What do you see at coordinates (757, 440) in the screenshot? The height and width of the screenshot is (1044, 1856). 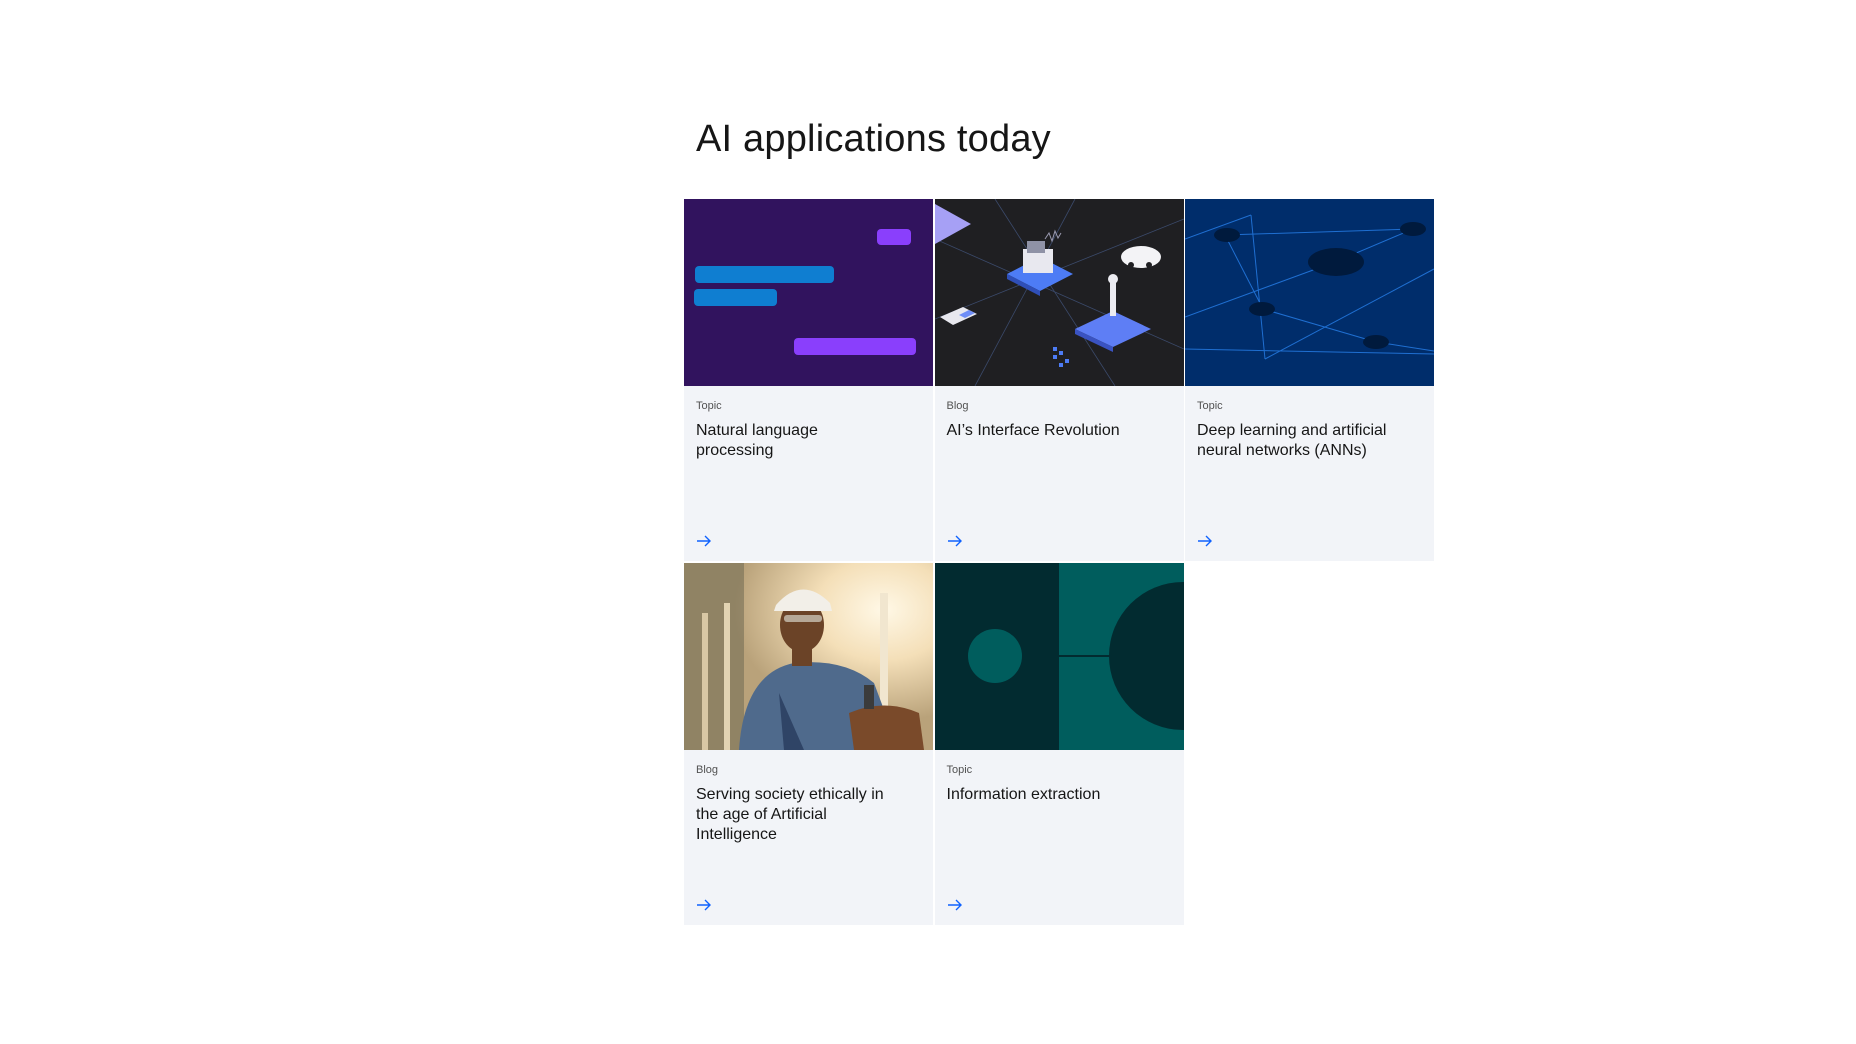 I see `card-title: Natural language processing` at bounding box center [757, 440].